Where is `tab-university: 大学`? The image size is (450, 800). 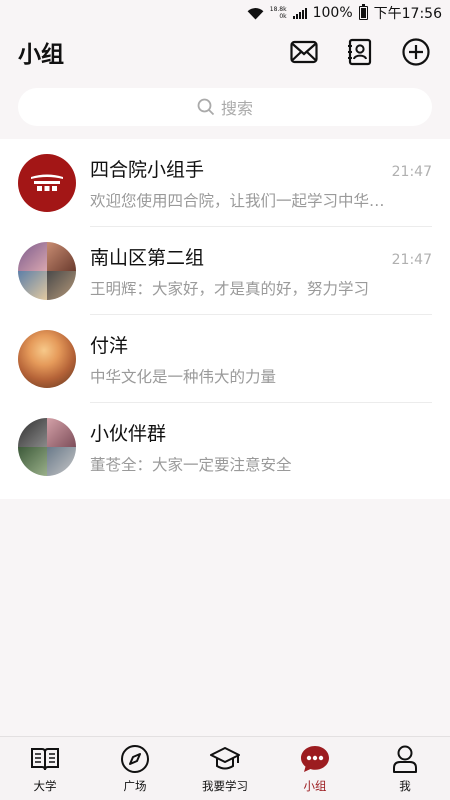
tab-university: 大学 is located at coordinates (45, 768).